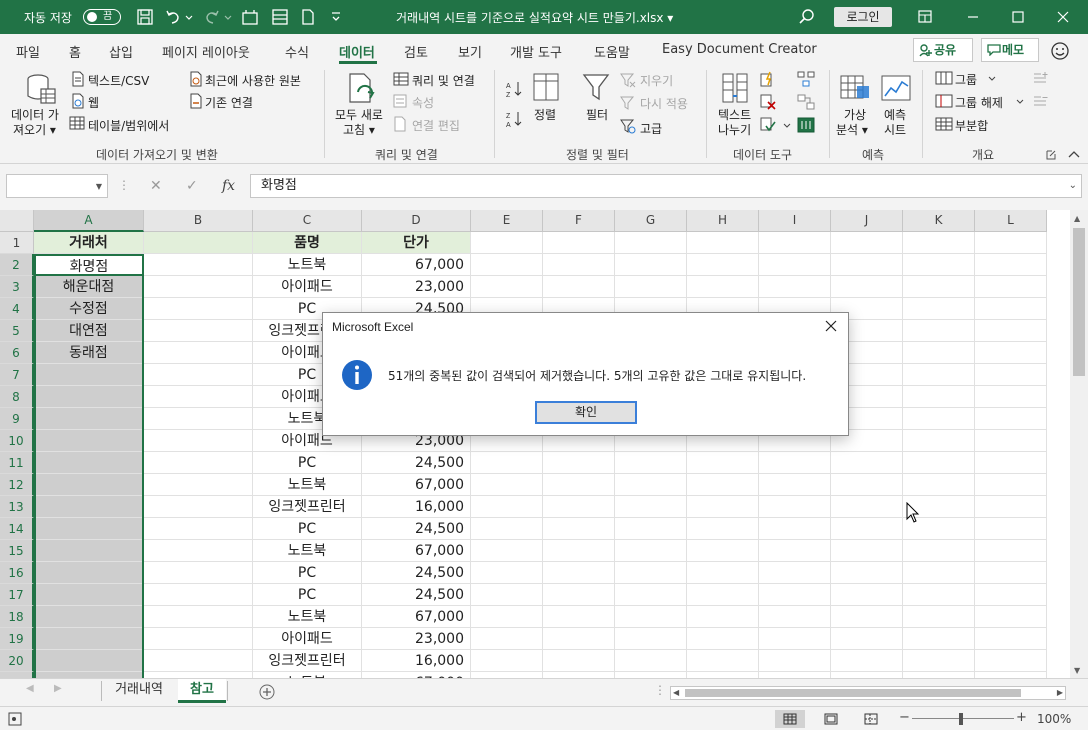  Describe the element at coordinates (651, 221) in the screenshot. I see `column-header-g: G` at that location.